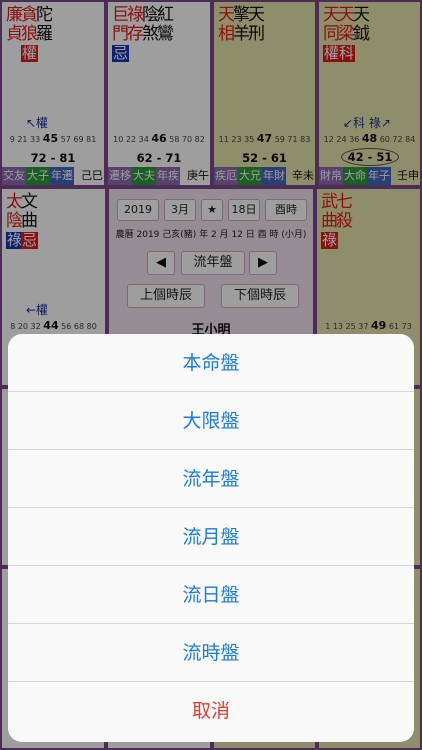  Describe the element at coordinates (211, 363) in the screenshot. I see `option-natal-chart: 本命盤` at that location.